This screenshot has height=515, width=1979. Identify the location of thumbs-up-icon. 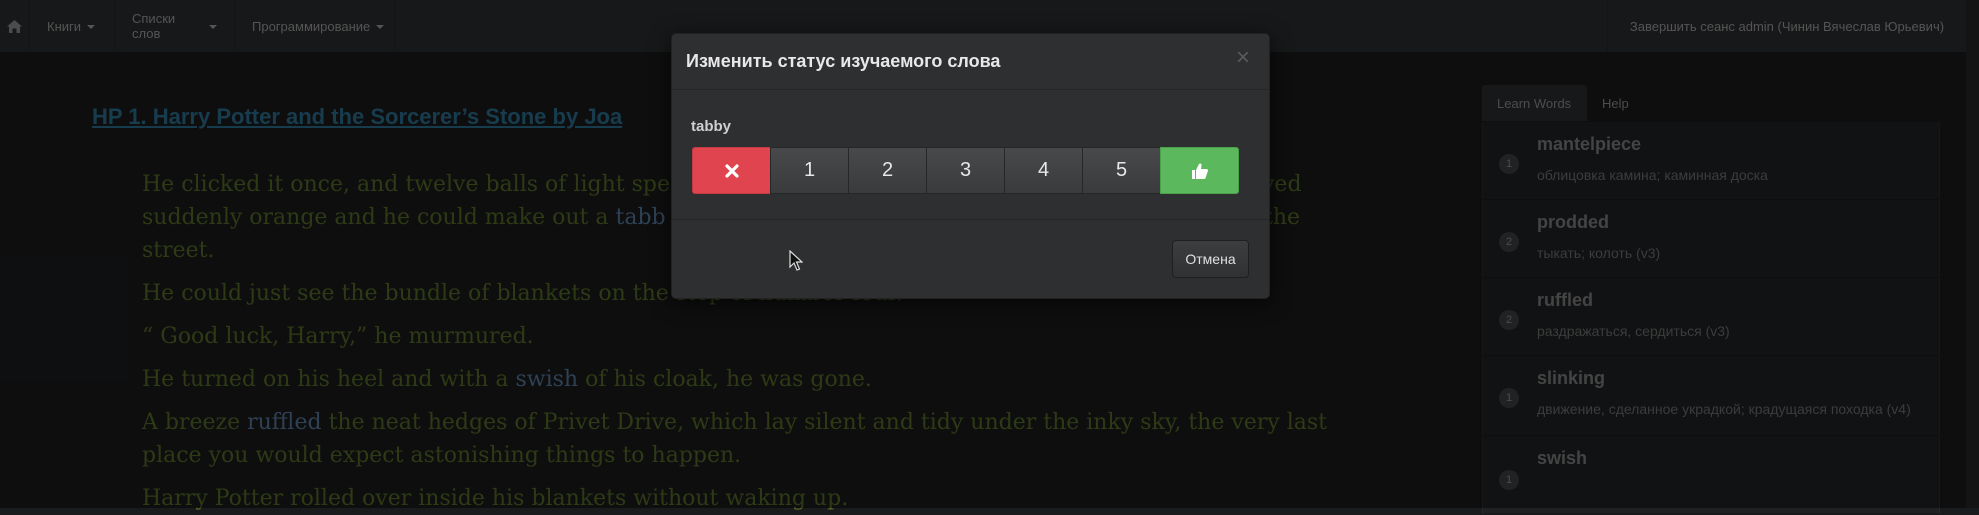
(1199, 171).